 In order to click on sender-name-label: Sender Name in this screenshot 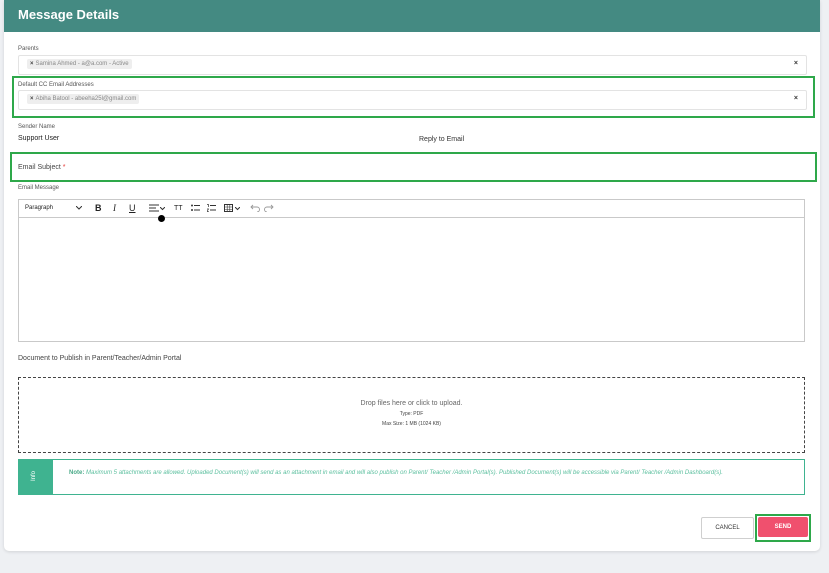, I will do `click(37, 127)`.